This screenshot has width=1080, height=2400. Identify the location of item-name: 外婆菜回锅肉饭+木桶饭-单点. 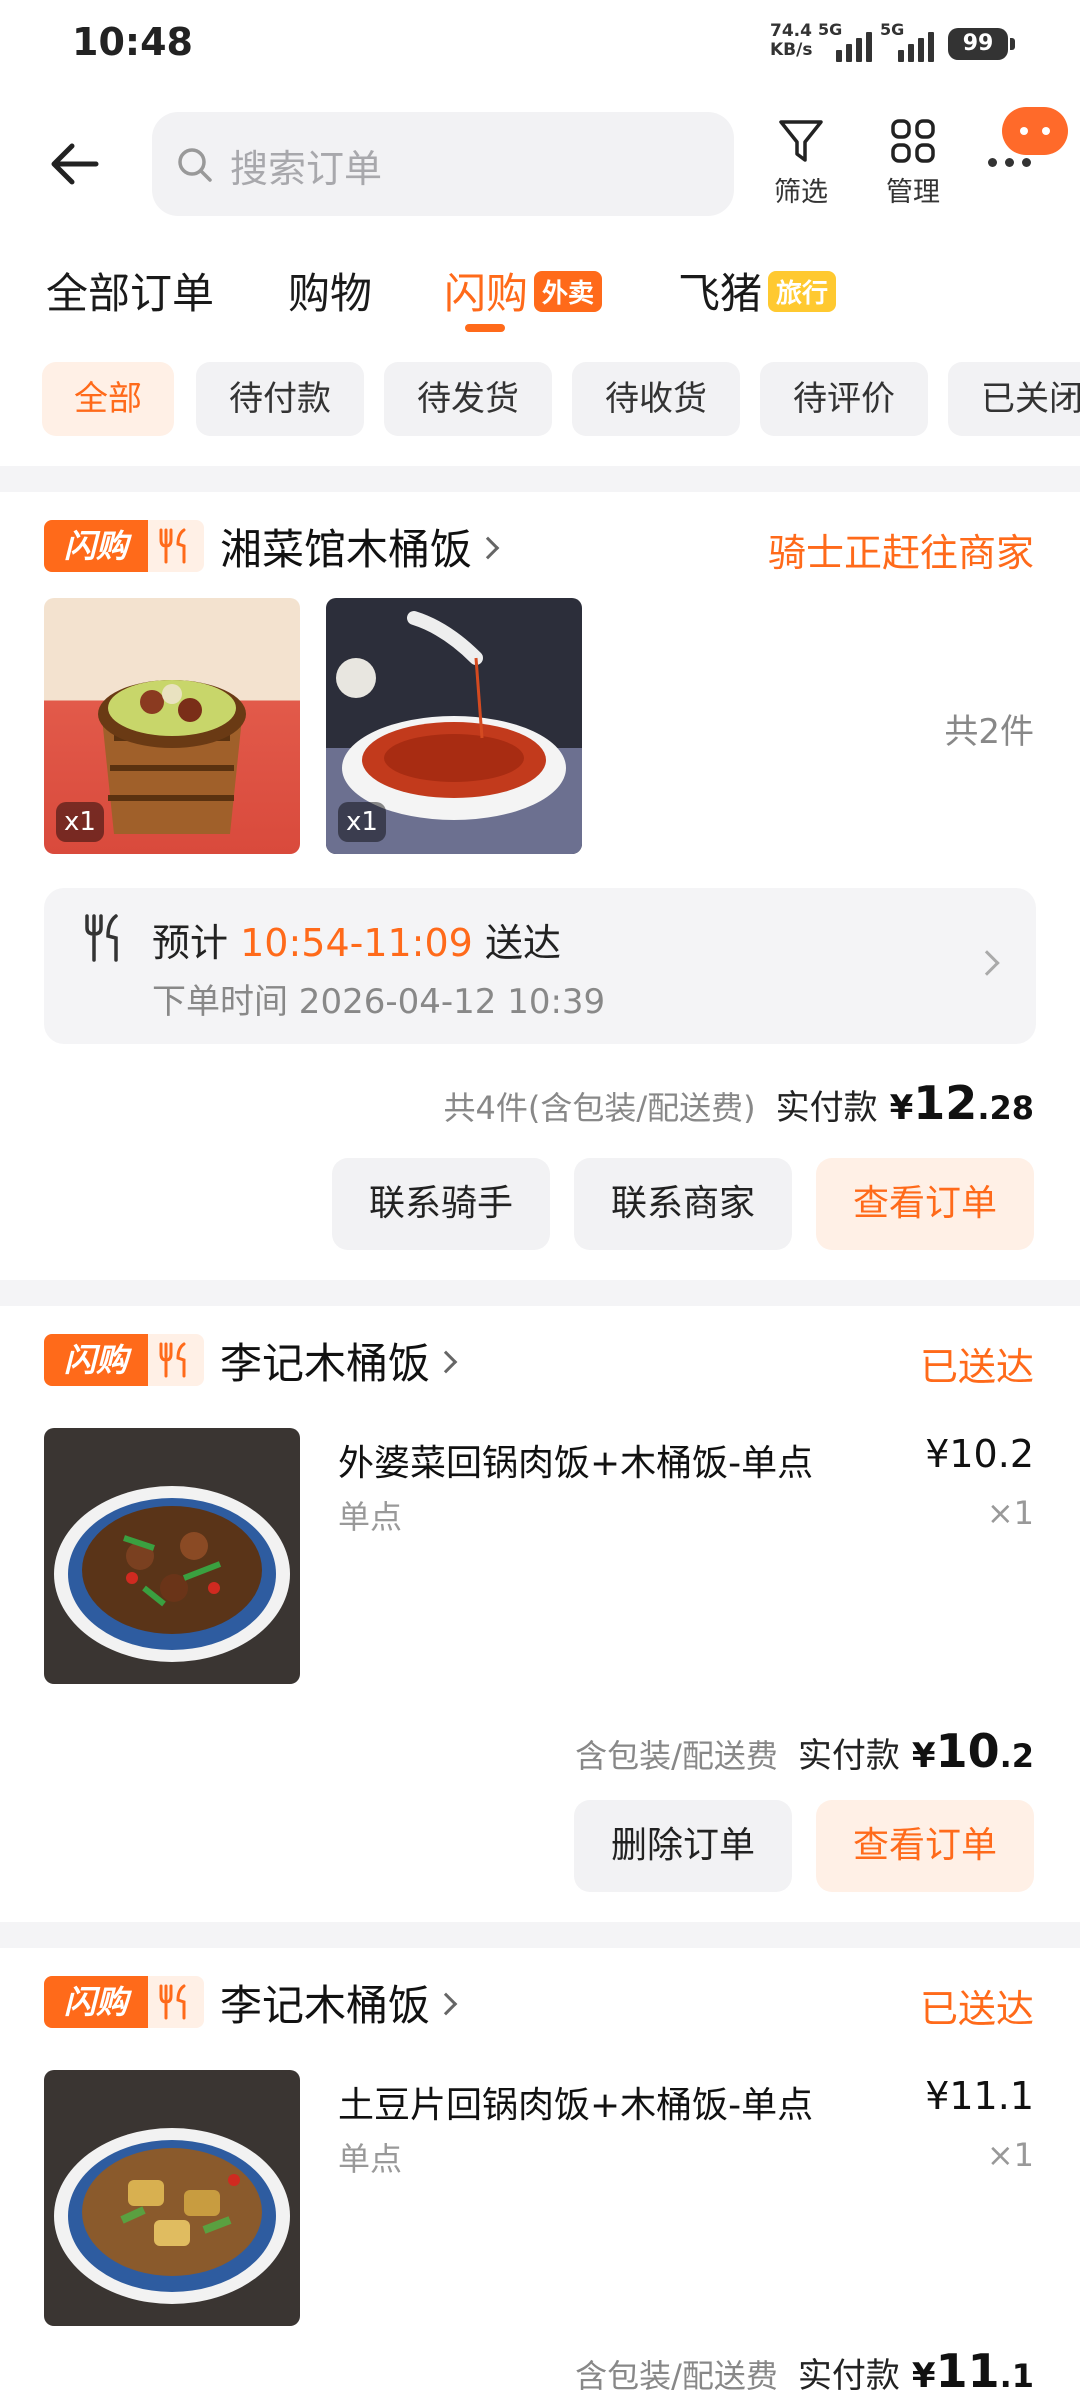
(576, 1463).